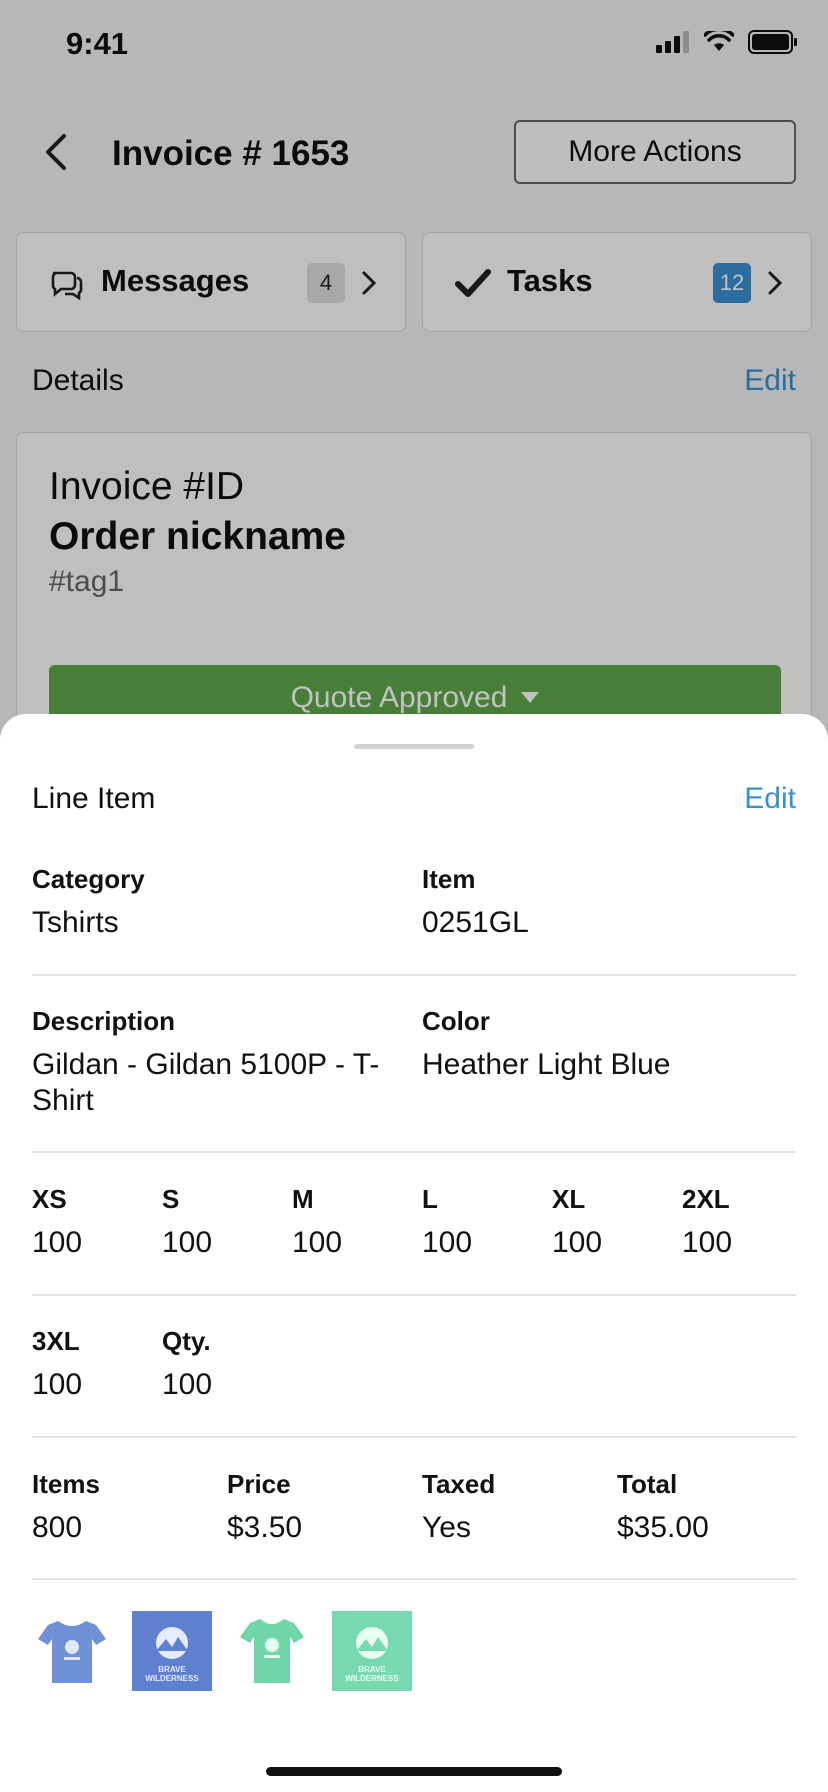 This screenshot has width=828, height=1792. Describe the element at coordinates (546, 1044) in the screenshot. I see `color-cell: Color Heather Light Blue` at that location.